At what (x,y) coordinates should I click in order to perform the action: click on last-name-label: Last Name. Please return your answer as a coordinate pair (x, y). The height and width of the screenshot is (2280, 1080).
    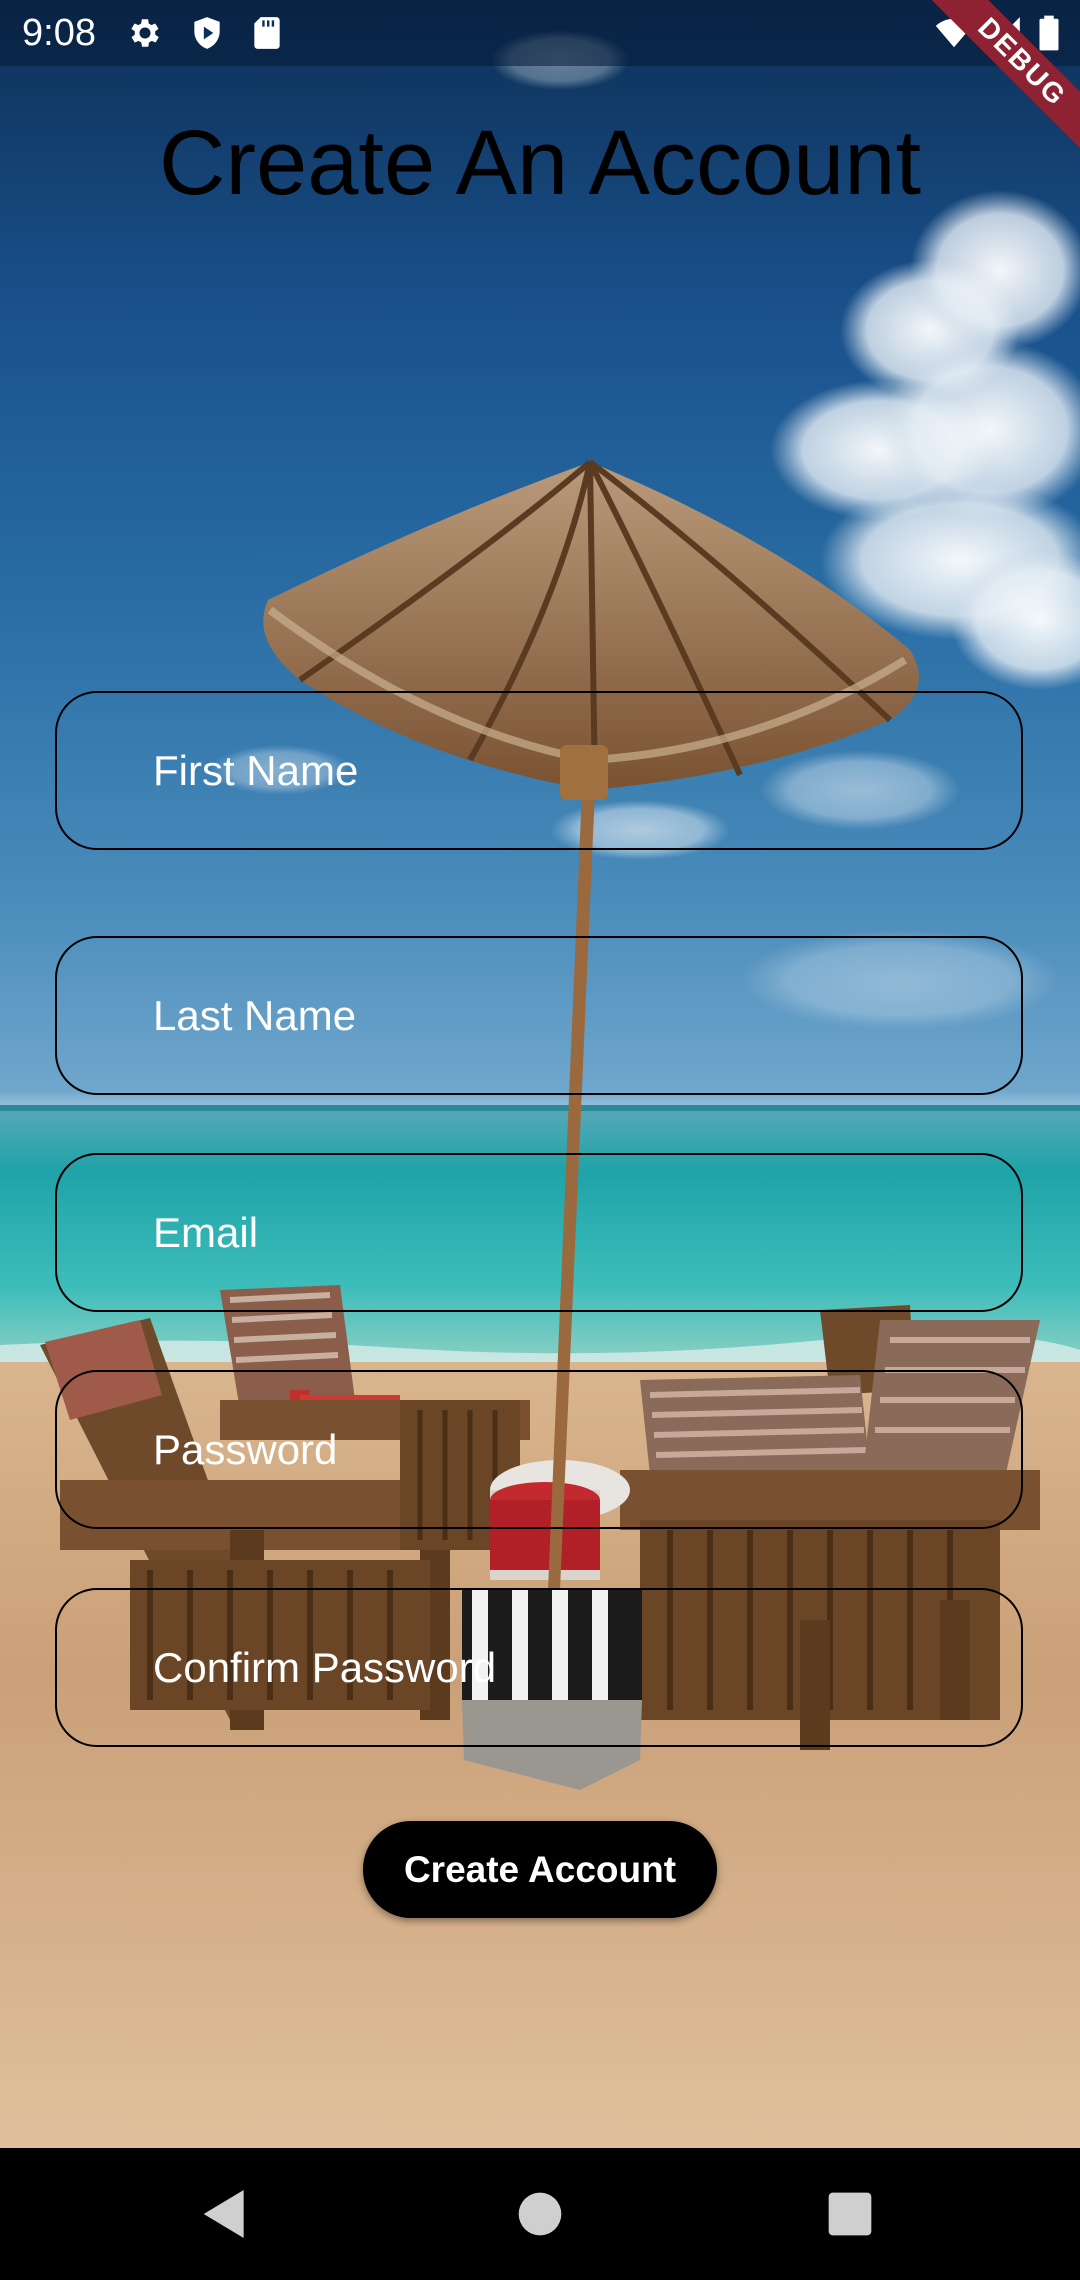
    Looking at the image, I should click on (255, 1015).